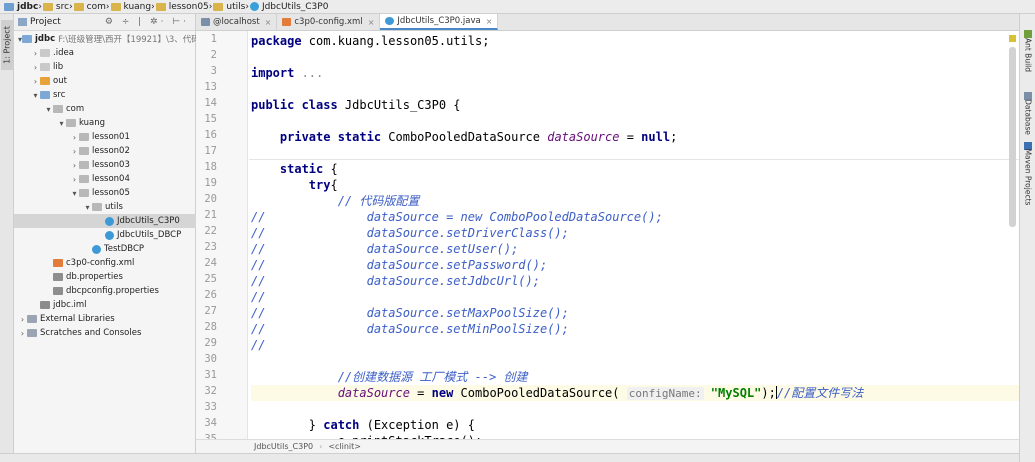 The height and width of the screenshot is (462, 1035). I want to click on code-token: try, so click(319, 185).